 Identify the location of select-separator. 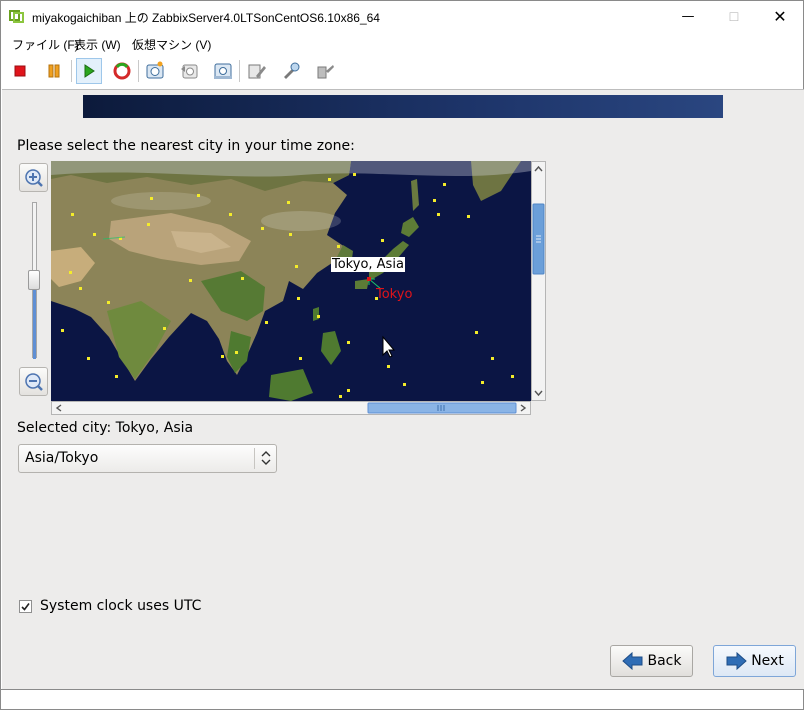
(254, 458).